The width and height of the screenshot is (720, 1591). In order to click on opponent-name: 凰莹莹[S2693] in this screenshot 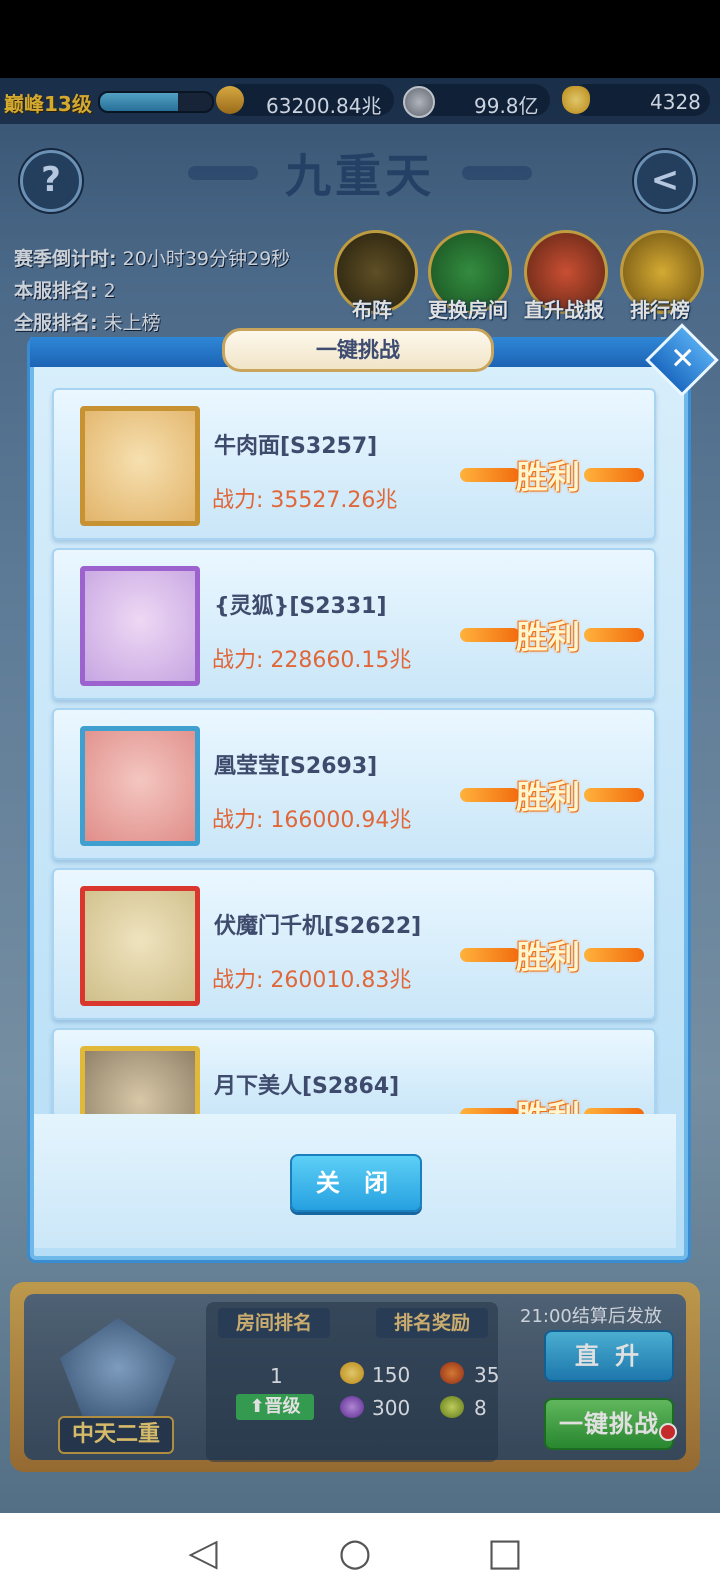, I will do `click(296, 766)`.